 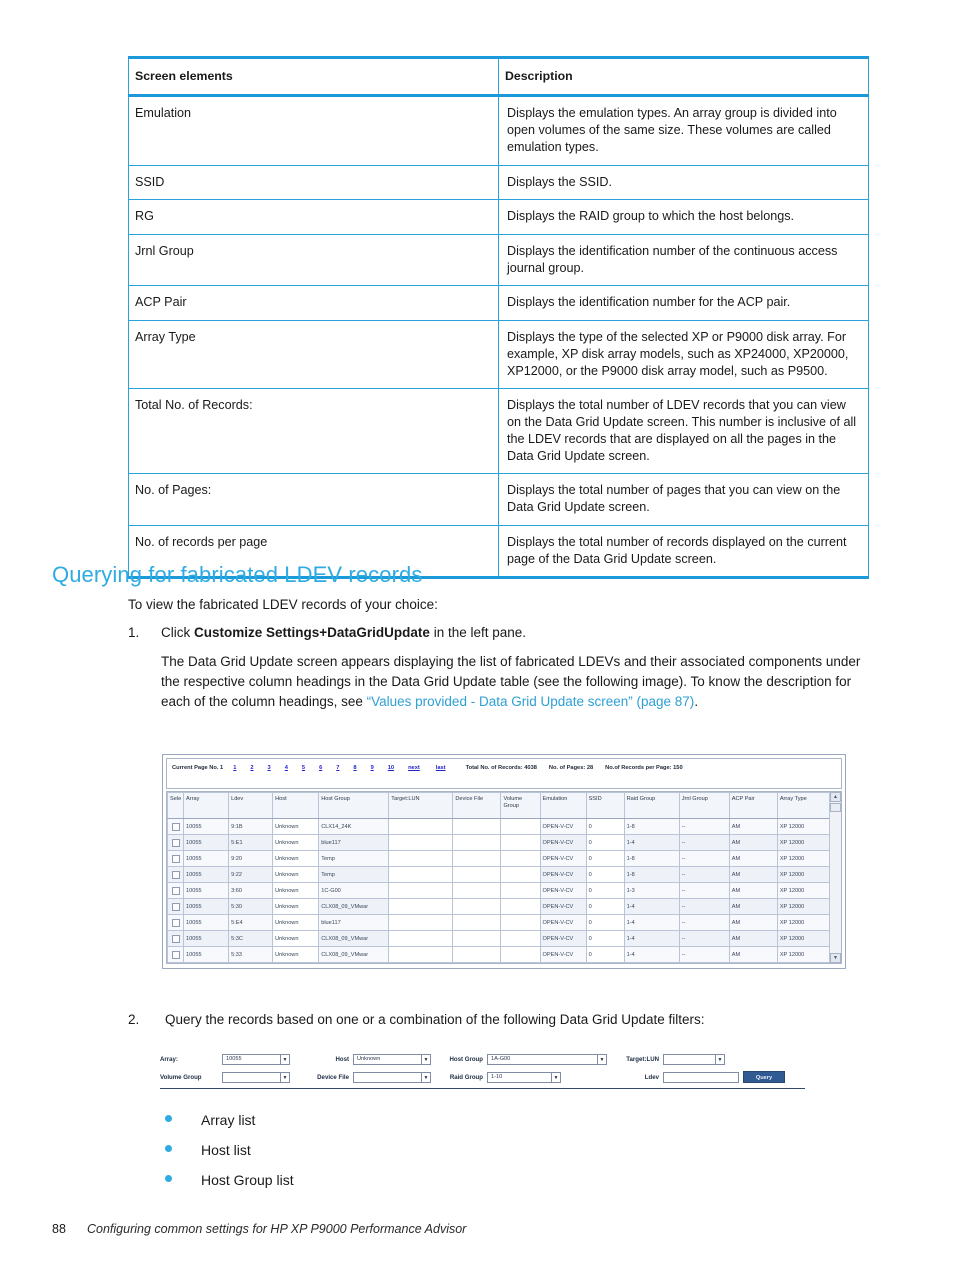 I want to click on column-header-jrnl-group: Jrnl Group, so click(x=704, y=805).